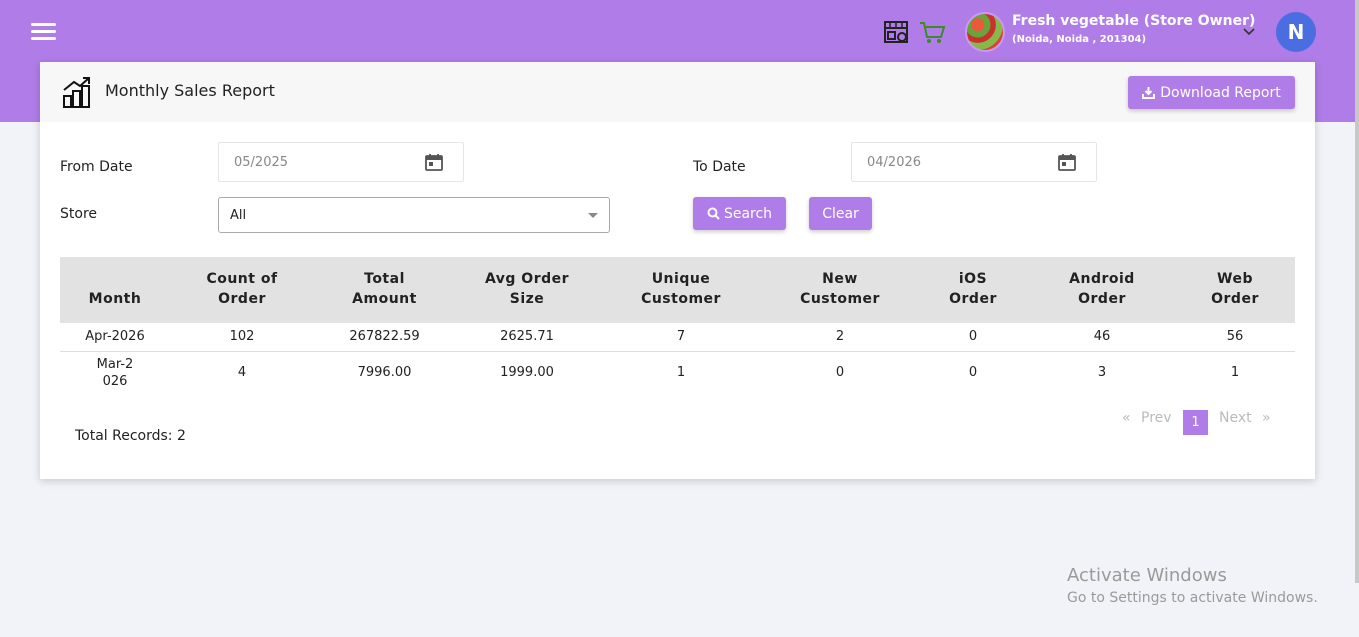 The height and width of the screenshot is (637, 1359). I want to click on table-cell: 3, so click(1102, 373).